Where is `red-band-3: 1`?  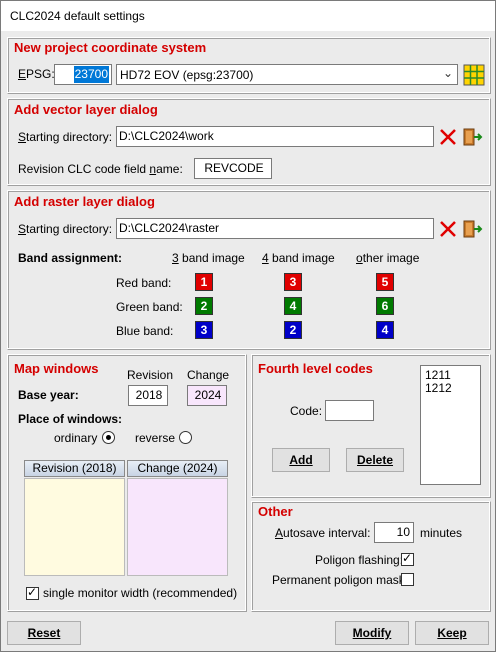 red-band-3: 1 is located at coordinates (204, 282).